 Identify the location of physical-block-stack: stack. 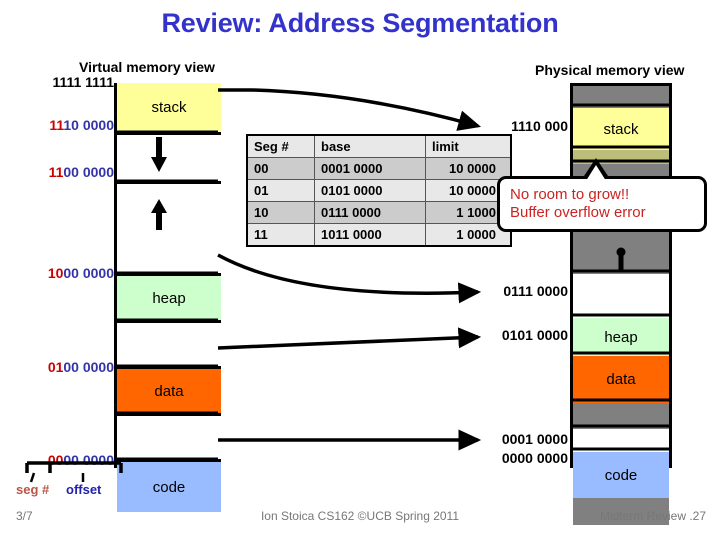
(621, 129).